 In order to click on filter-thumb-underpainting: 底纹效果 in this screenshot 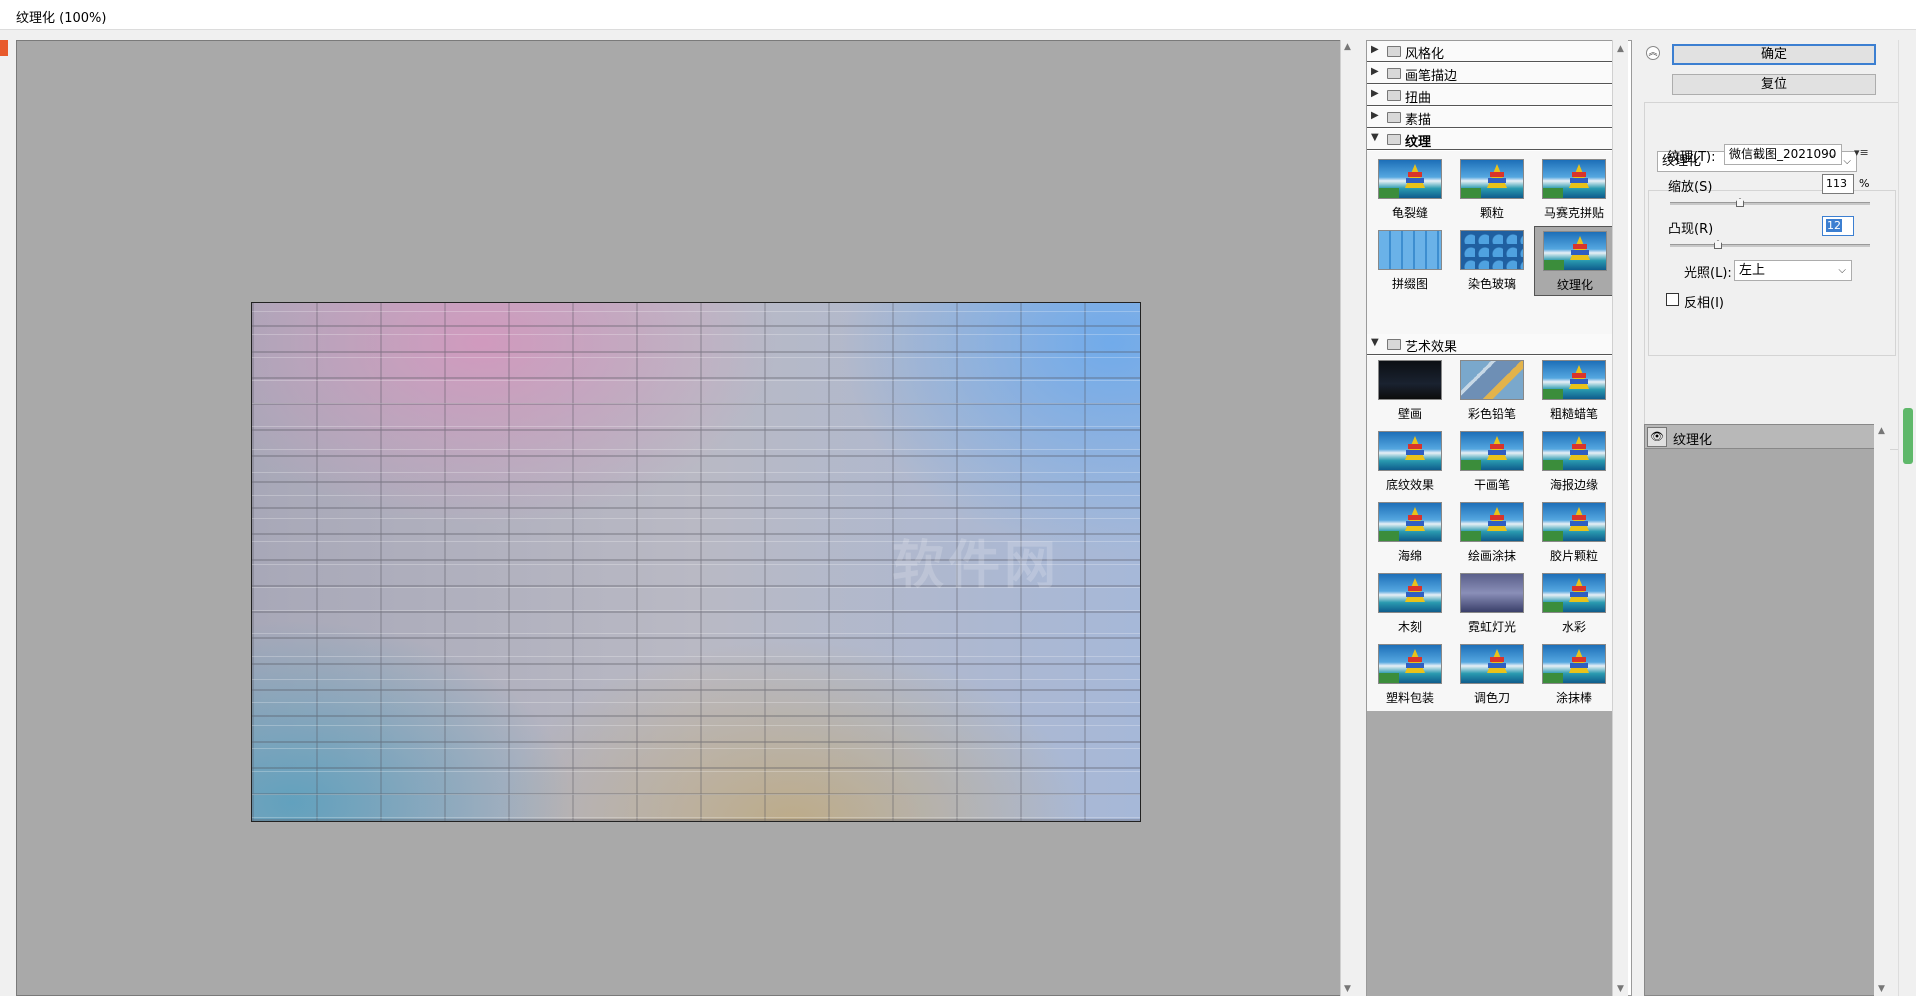, I will do `click(1410, 462)`.